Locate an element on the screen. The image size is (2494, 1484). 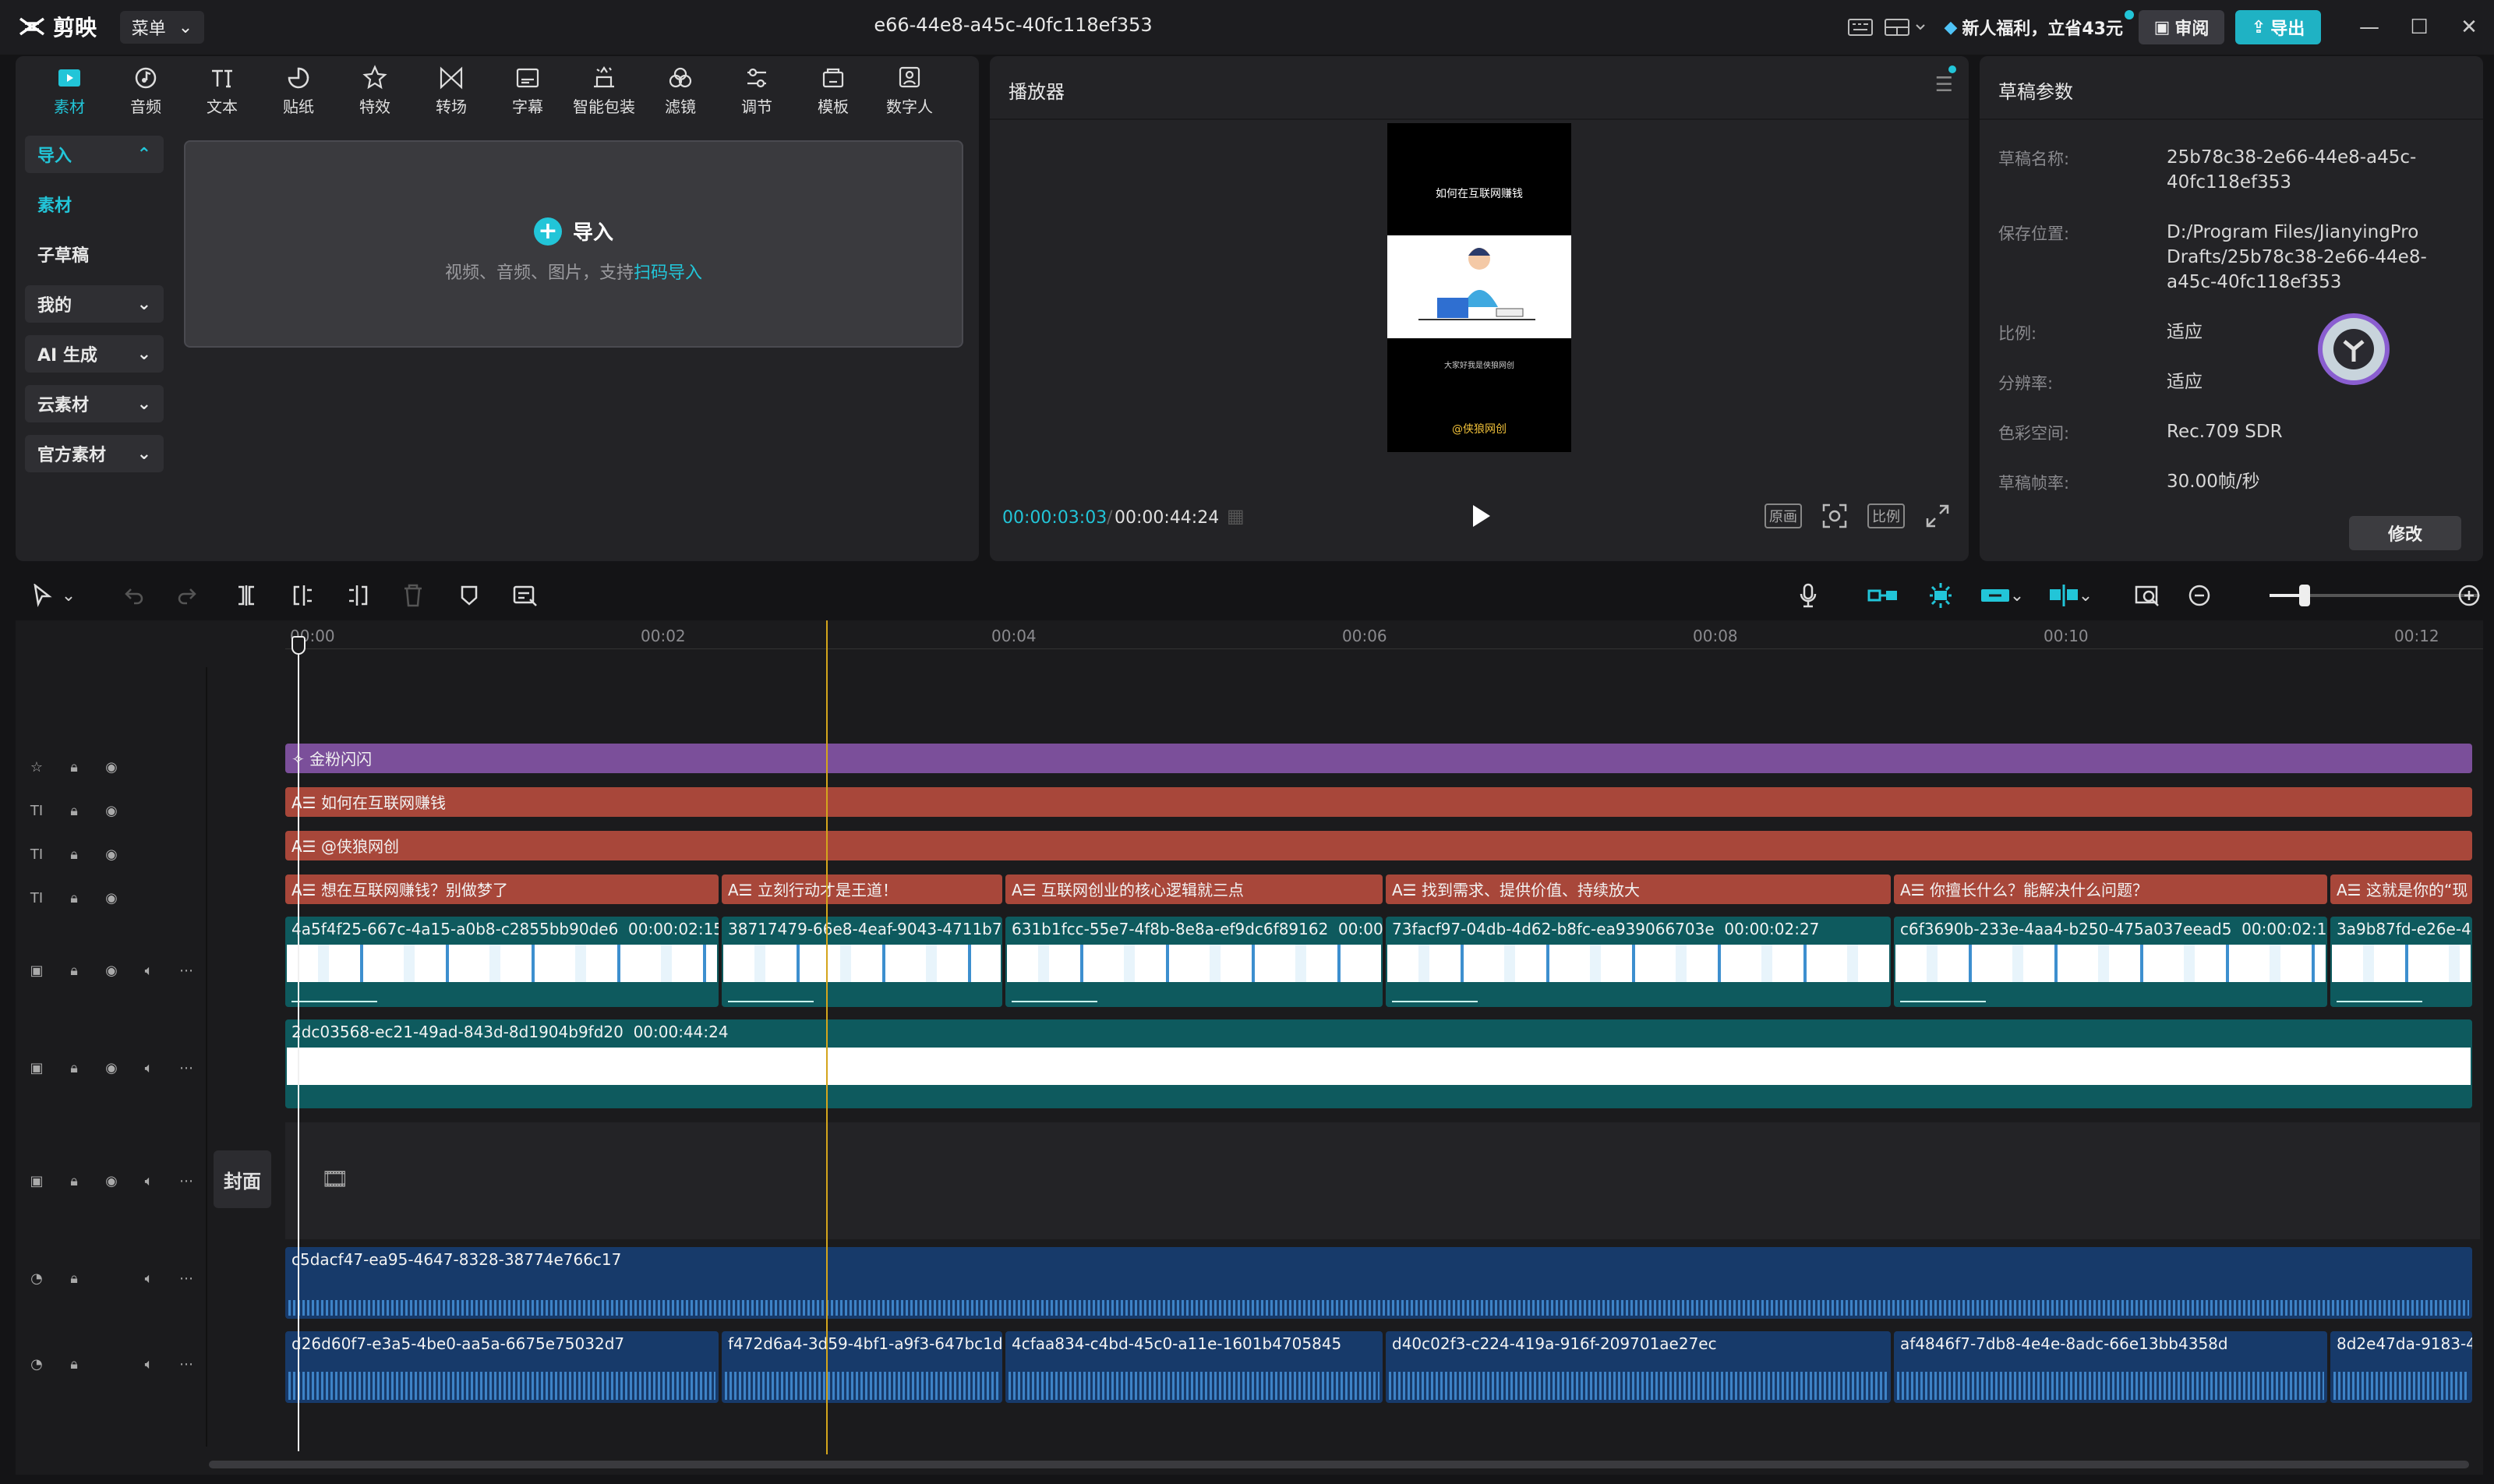
tab-adjust: 调节 is located at coordinates (757, 90).